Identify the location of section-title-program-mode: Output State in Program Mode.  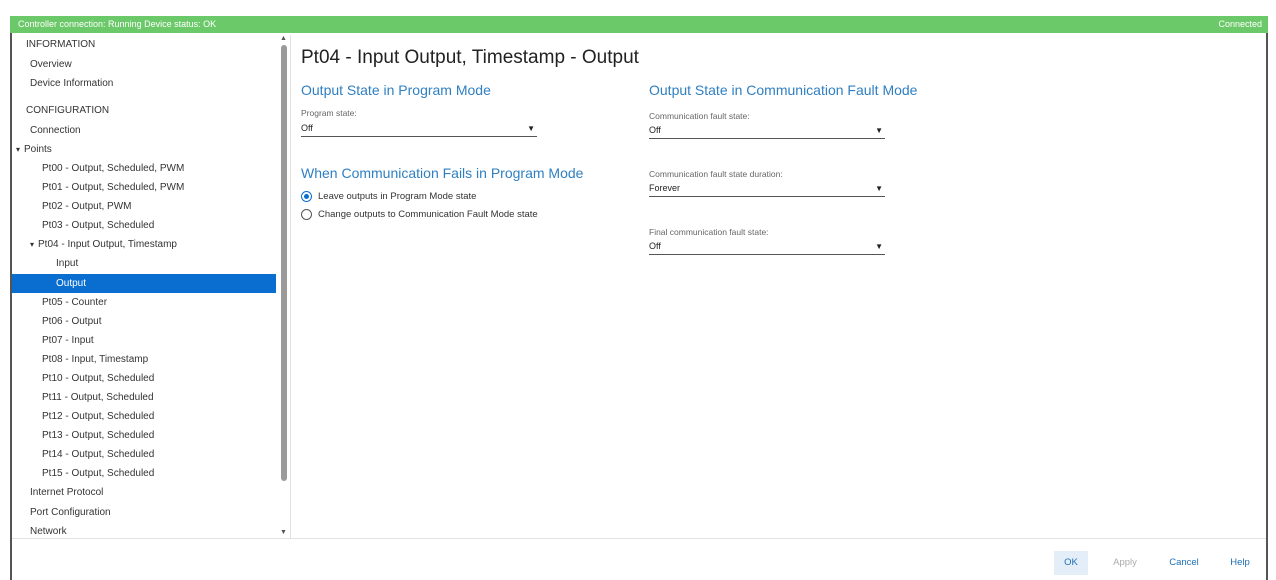
(396, 90).